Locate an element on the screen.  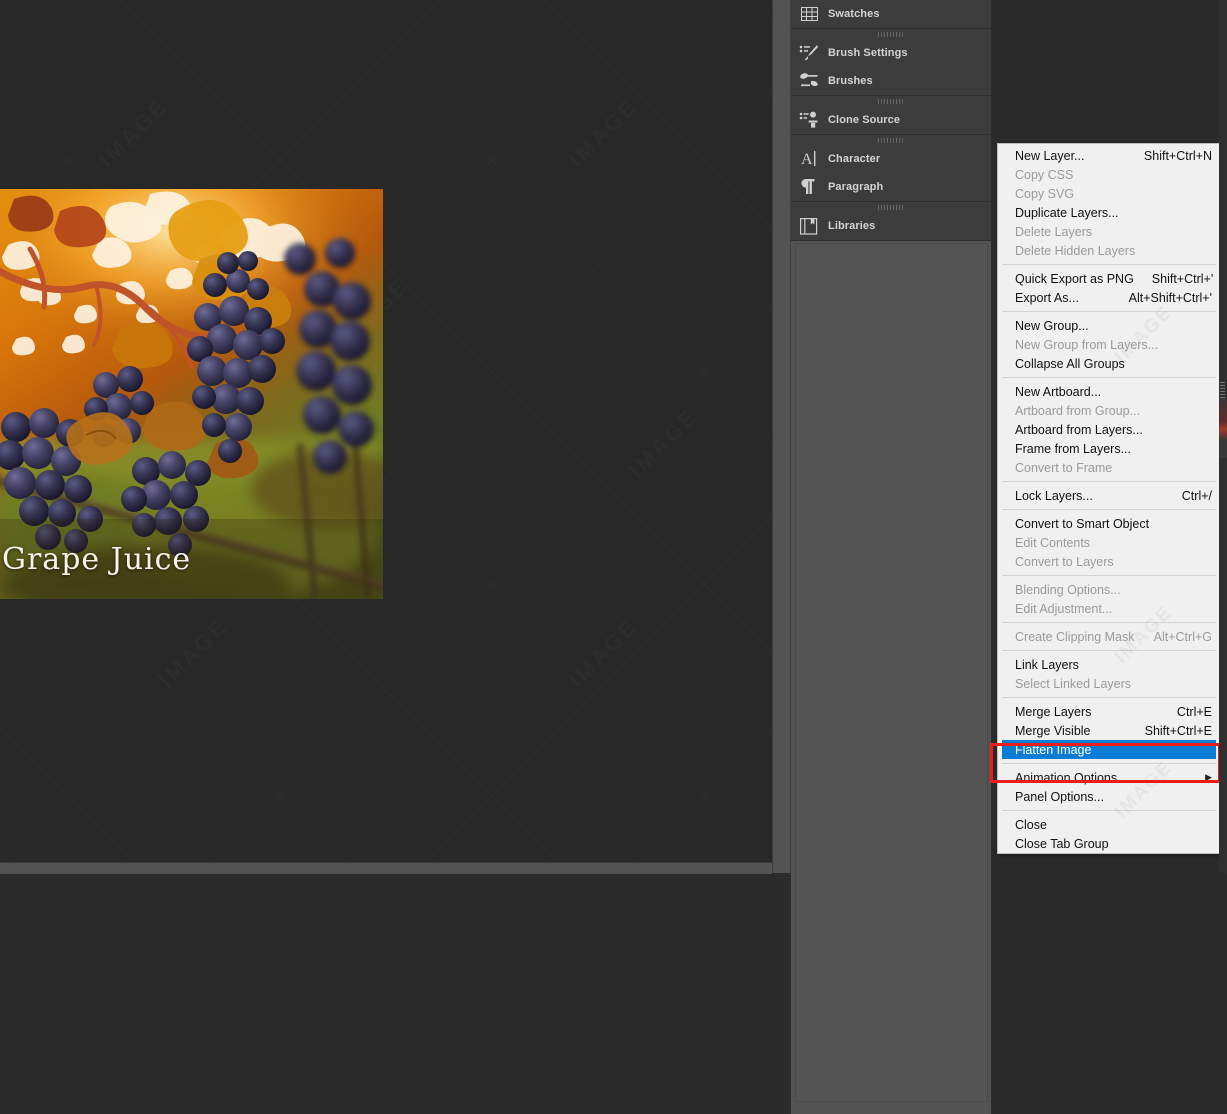
clone-source-stamp-icon is located at coordinates (809, 120).